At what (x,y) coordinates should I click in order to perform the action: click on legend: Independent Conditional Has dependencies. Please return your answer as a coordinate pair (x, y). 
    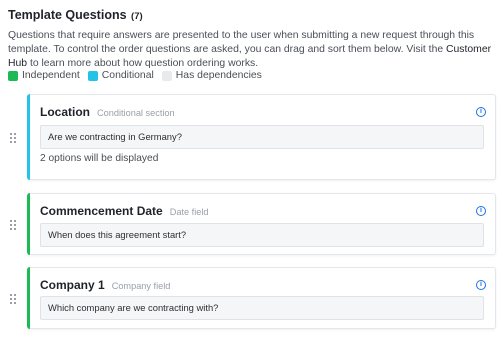
    Looking at the image, I should click on (139, 75).